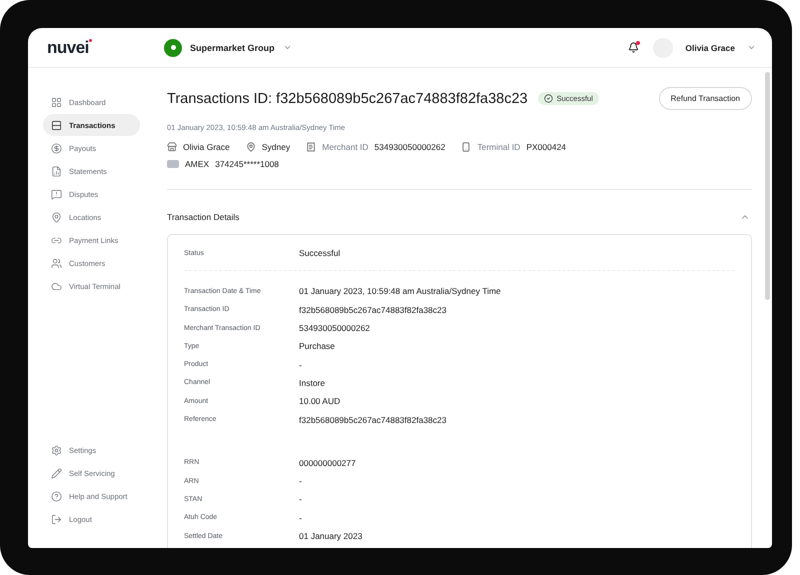 The image size is (800, 575). Describe the element at coordinates (56, 125) in the screenshot. I see `rows-icon` at that location.